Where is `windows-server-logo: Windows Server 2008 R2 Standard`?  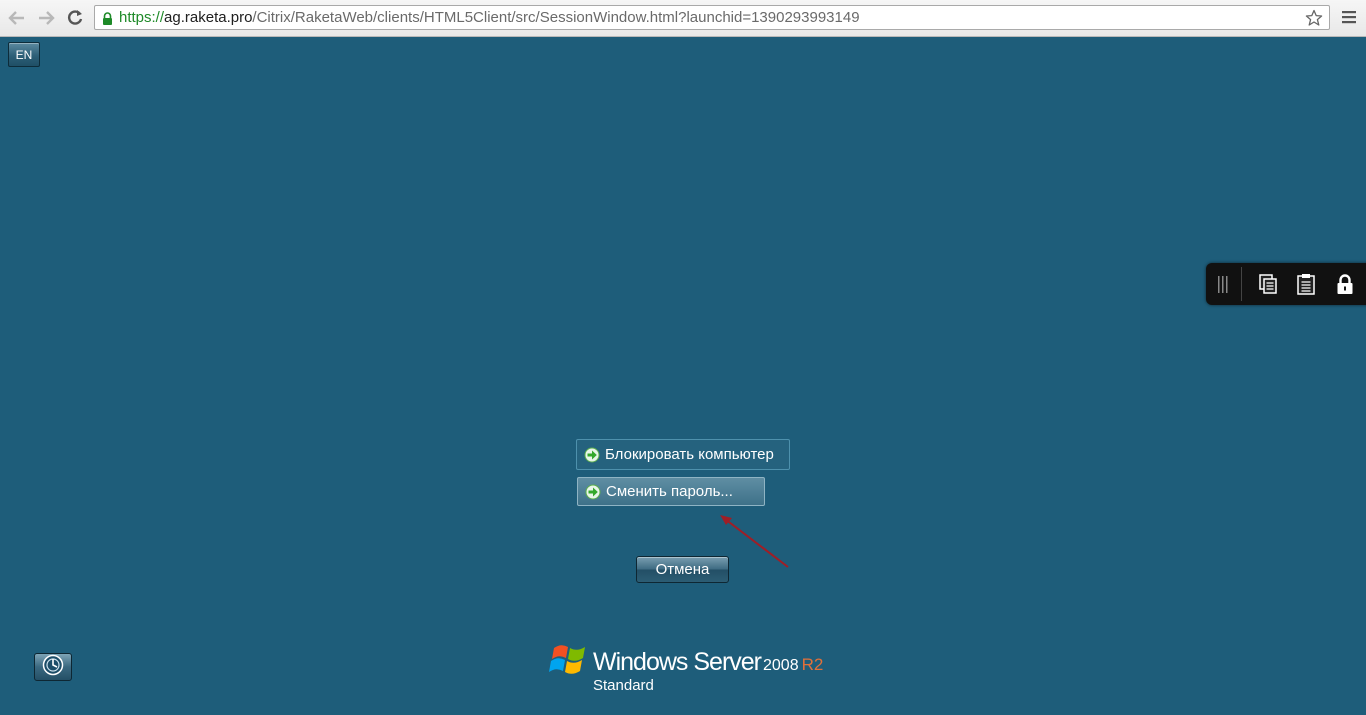 windows-server-logo: Windows Server 2008 R2 Standard is located at coordinates (688, 670).